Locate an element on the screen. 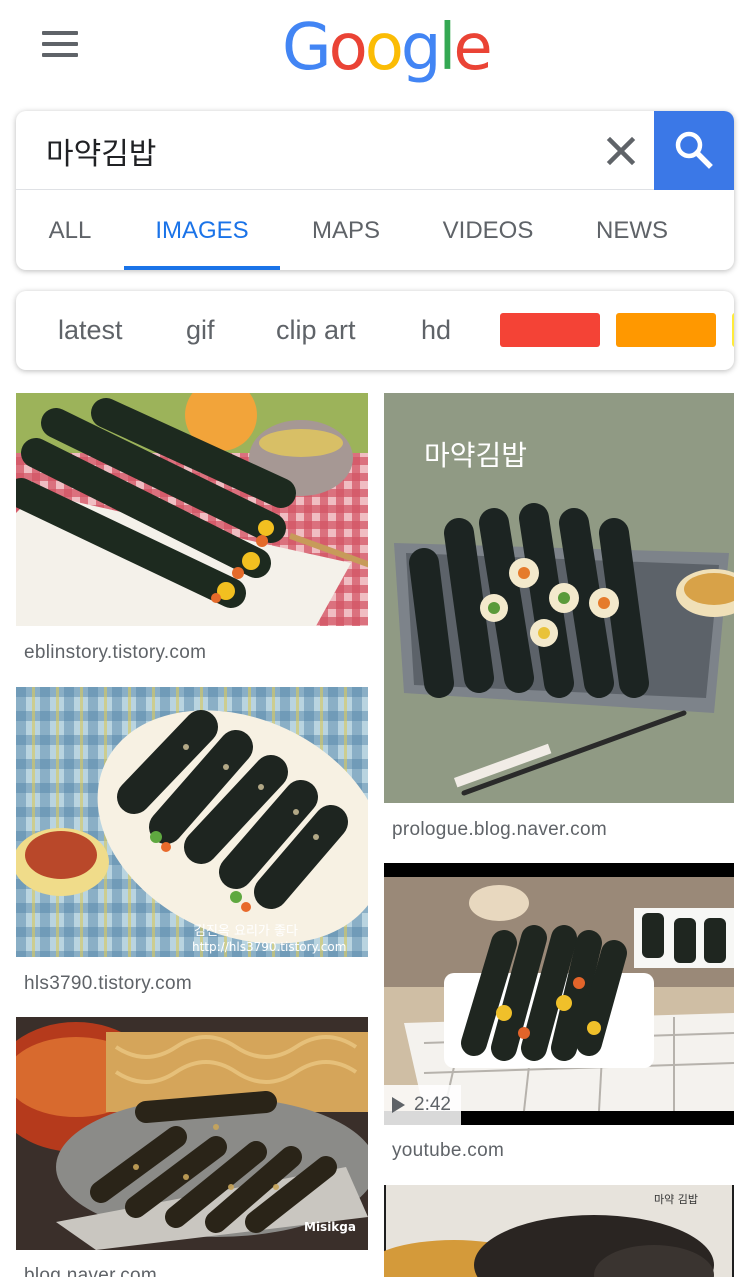 Image resolution: width=750 pixels, height=1277 pixels. result-source: hls3790.tistory.com is located at coordinates (108, 984).